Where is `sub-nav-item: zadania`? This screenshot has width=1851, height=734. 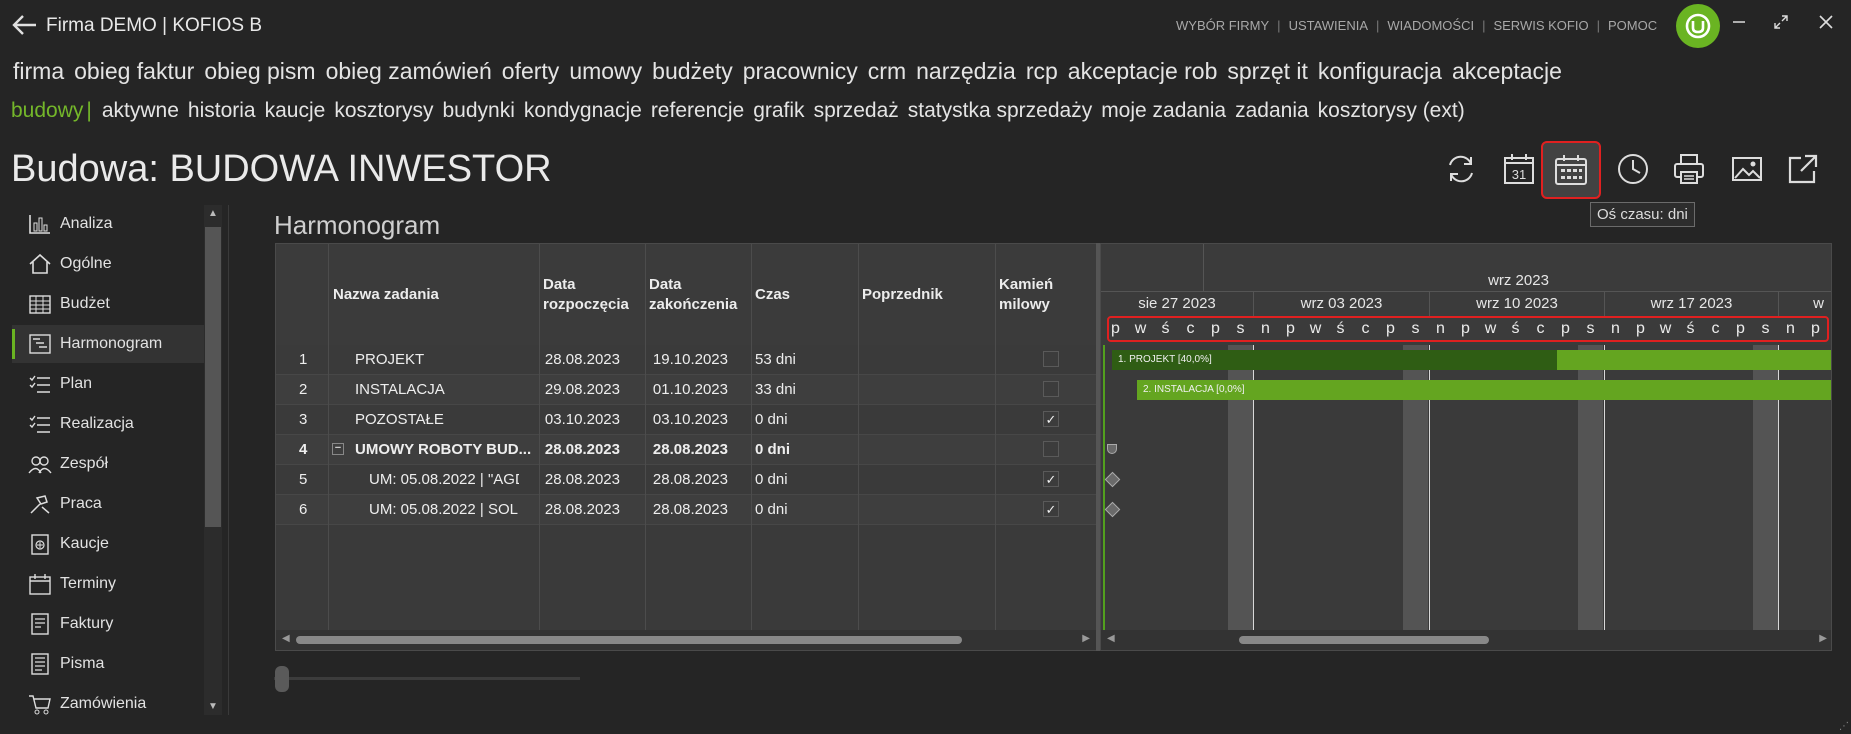 sub-nav-item: zadania is located at coordinates (1272, 110).